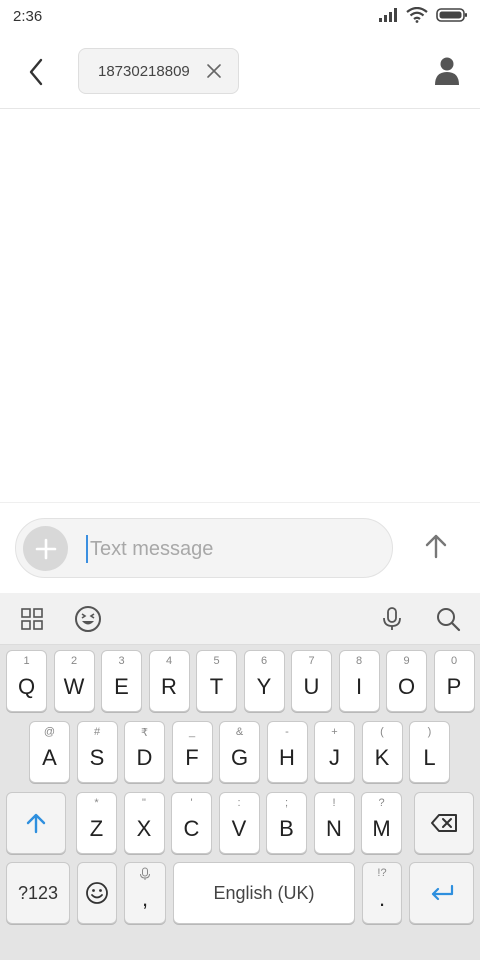 Image resolution: width=480 pixels, height=960 pixels. What do you see at coordinates (49, 757) in the screenshot?
I see `key-label: A` at bounding box center [49, 757].